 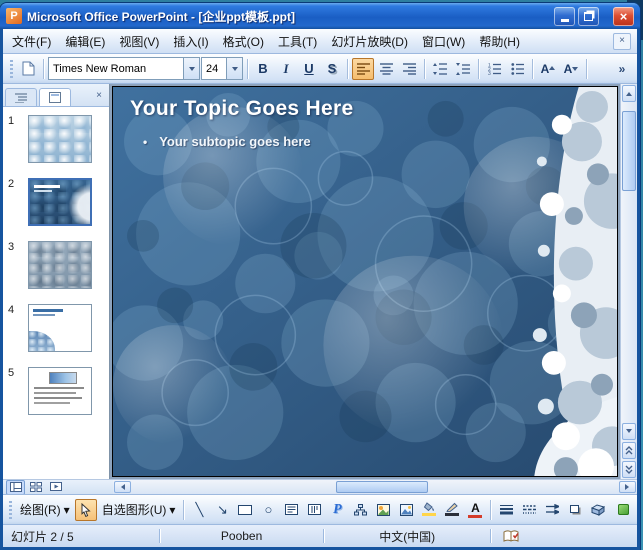 What do you see at coordinates (494, 69) in the screenshot?
I see `numbering-button: 123` at bounding box center [494, 69].